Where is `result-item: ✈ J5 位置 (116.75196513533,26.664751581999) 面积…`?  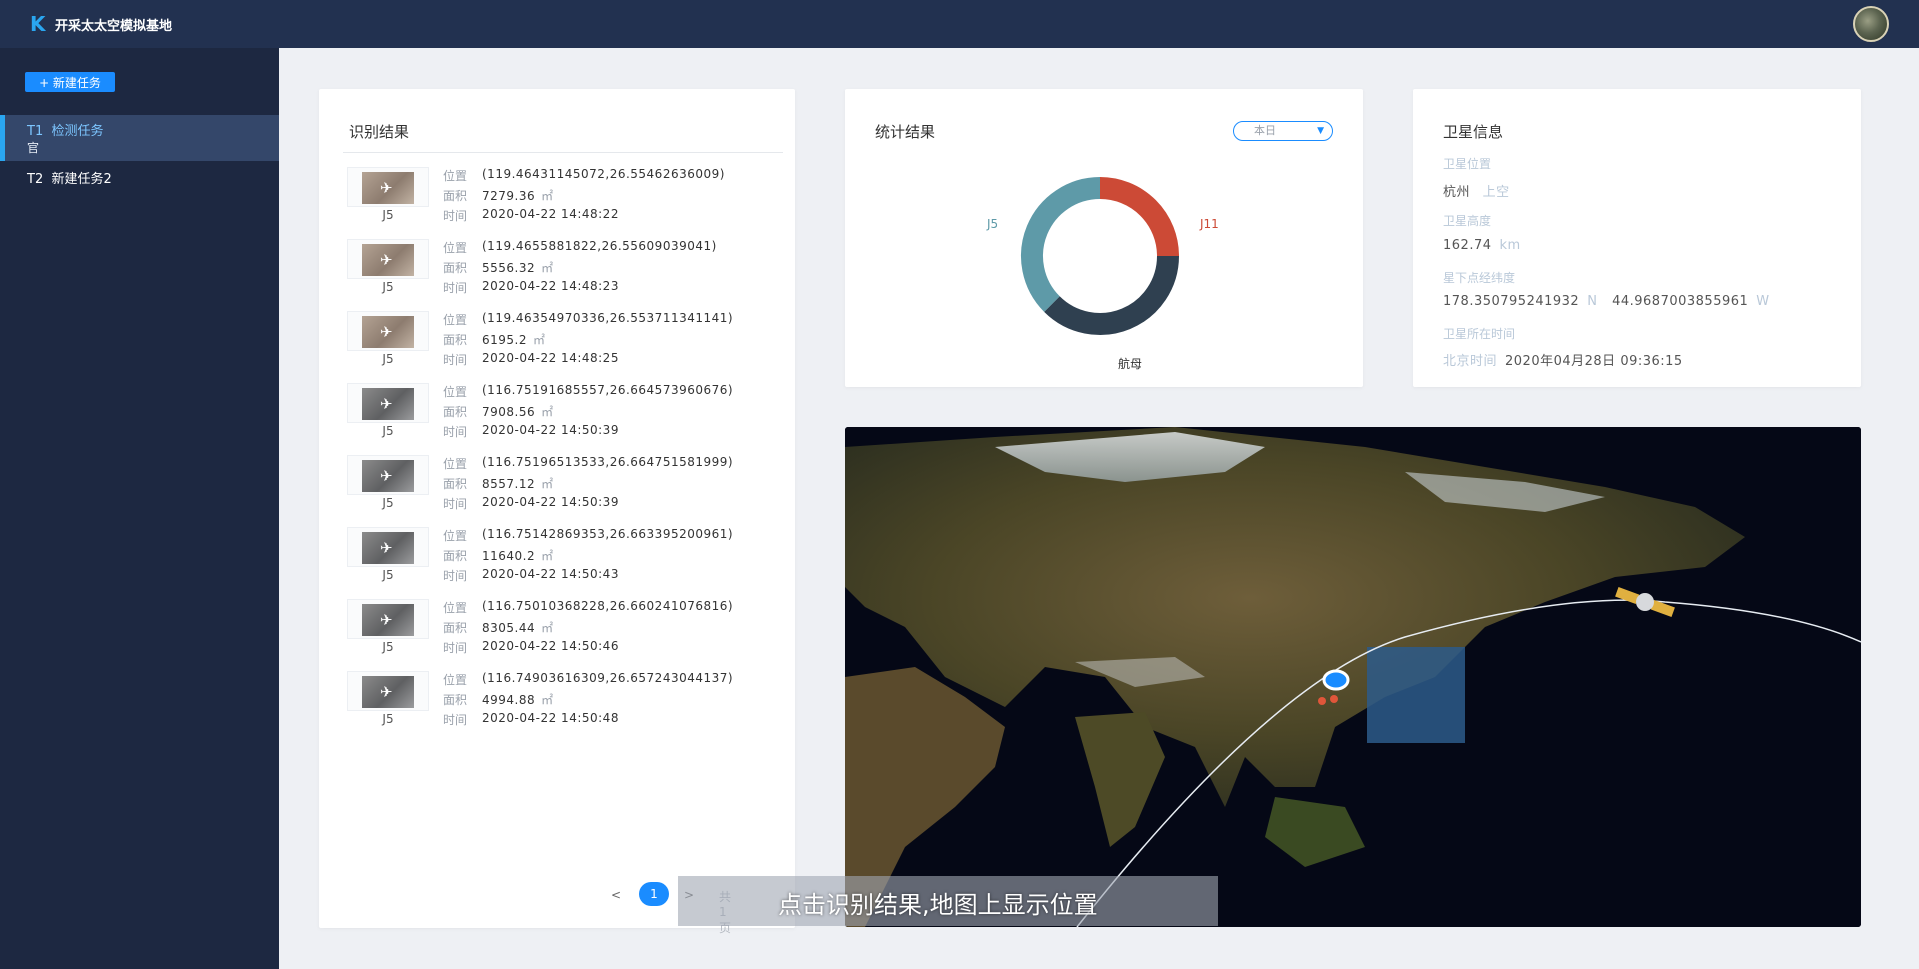
result-item: ✈ J5 位置 (116.75196513533,26.664751581999) 面积… is located at coordinates (567, 489).